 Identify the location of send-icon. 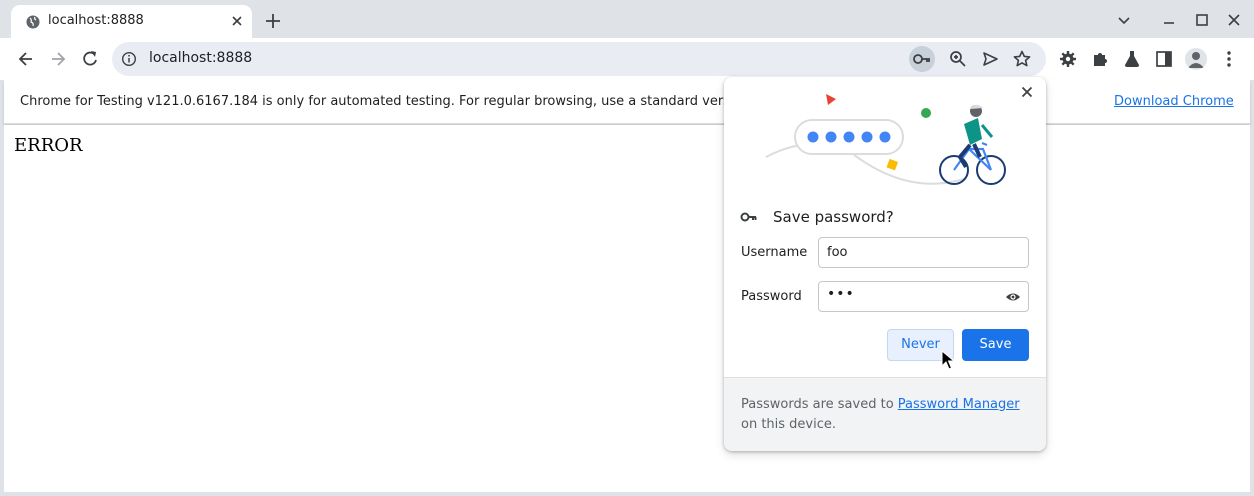
(990, 59).